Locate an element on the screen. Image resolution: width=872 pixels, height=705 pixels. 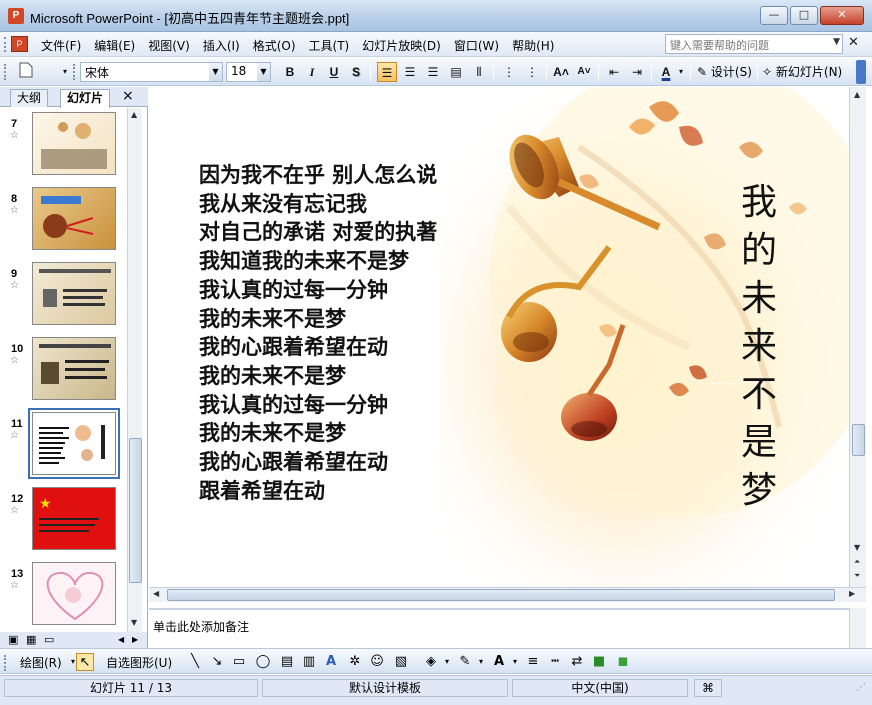
line-tool-icon: ╲ is located at coordinates (195, 662).